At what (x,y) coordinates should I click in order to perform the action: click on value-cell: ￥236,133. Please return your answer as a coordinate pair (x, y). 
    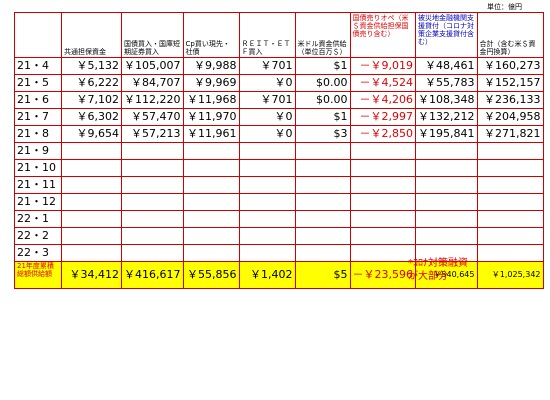
    Looking at the image, I should click on (510, 100).